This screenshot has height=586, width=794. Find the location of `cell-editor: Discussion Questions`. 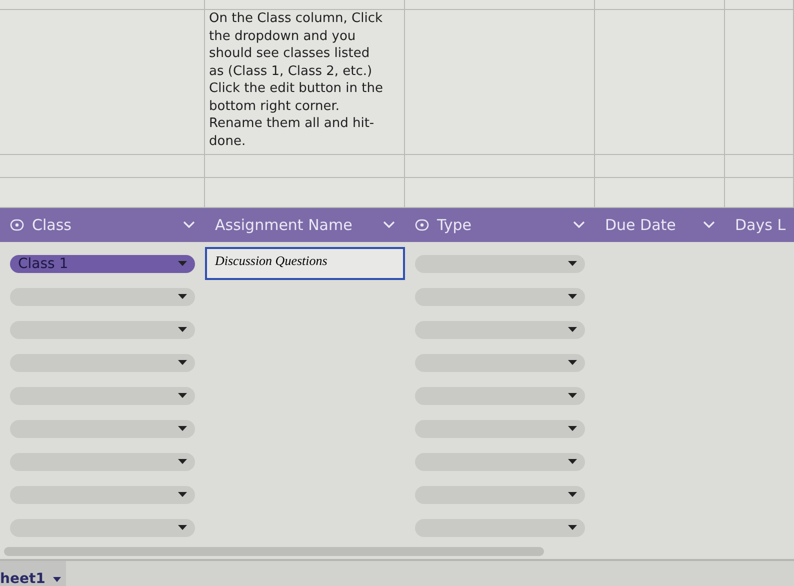

cell-editor: Discussion Questions is located at coordinates (305, 263).